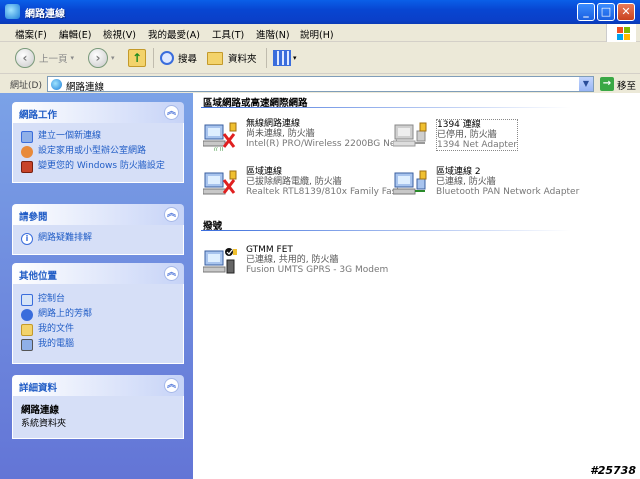 The height and width of the screenshot is (479, 640). Describe the element at coordinates (44, 424) in the screenshot. I see `details-subtitle: 系統資料夾` at that location.